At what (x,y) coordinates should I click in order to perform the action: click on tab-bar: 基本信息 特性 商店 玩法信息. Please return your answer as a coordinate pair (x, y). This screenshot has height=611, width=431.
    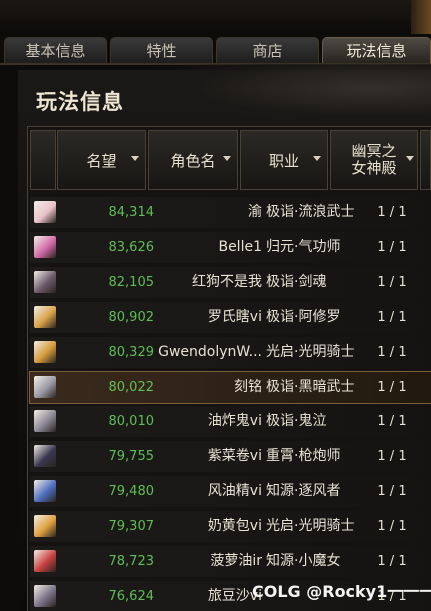
    Looking at the image, I should click on (215, 49).